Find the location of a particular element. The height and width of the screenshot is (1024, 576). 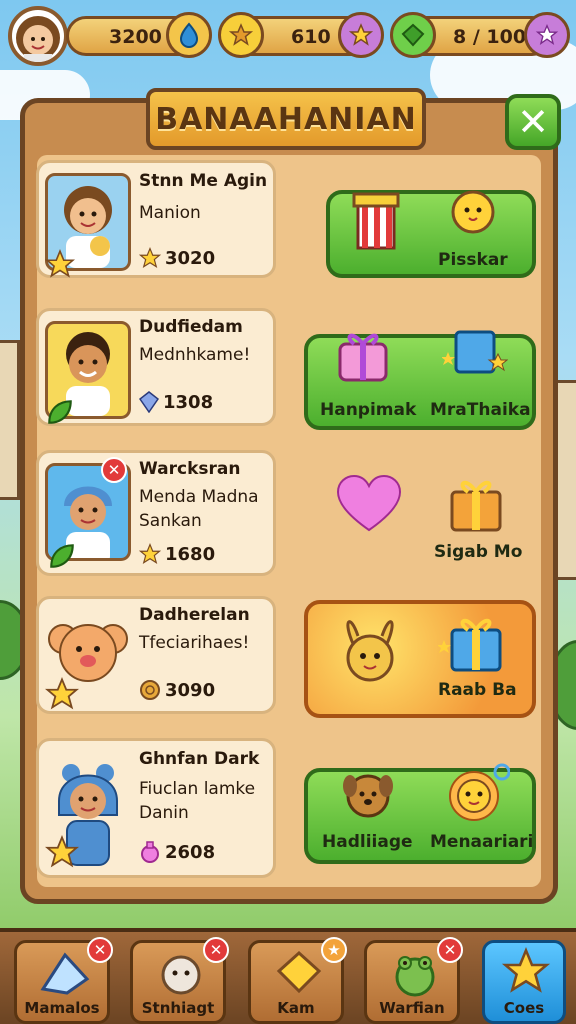

row-name: Warcksran is located at coordinates (190, 469).